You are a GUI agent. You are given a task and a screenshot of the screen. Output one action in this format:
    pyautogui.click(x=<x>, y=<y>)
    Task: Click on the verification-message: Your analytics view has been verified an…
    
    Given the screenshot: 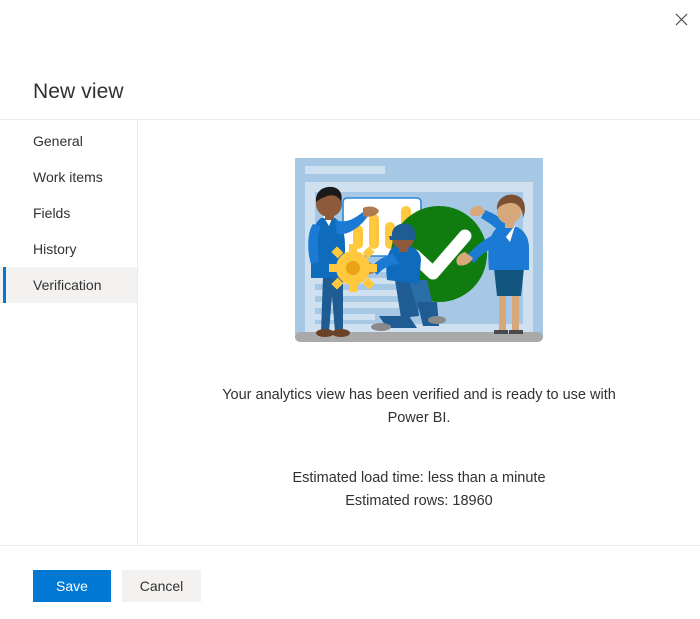 What is the action you would take?
    pyautogui.click(x=419, y=406)
    